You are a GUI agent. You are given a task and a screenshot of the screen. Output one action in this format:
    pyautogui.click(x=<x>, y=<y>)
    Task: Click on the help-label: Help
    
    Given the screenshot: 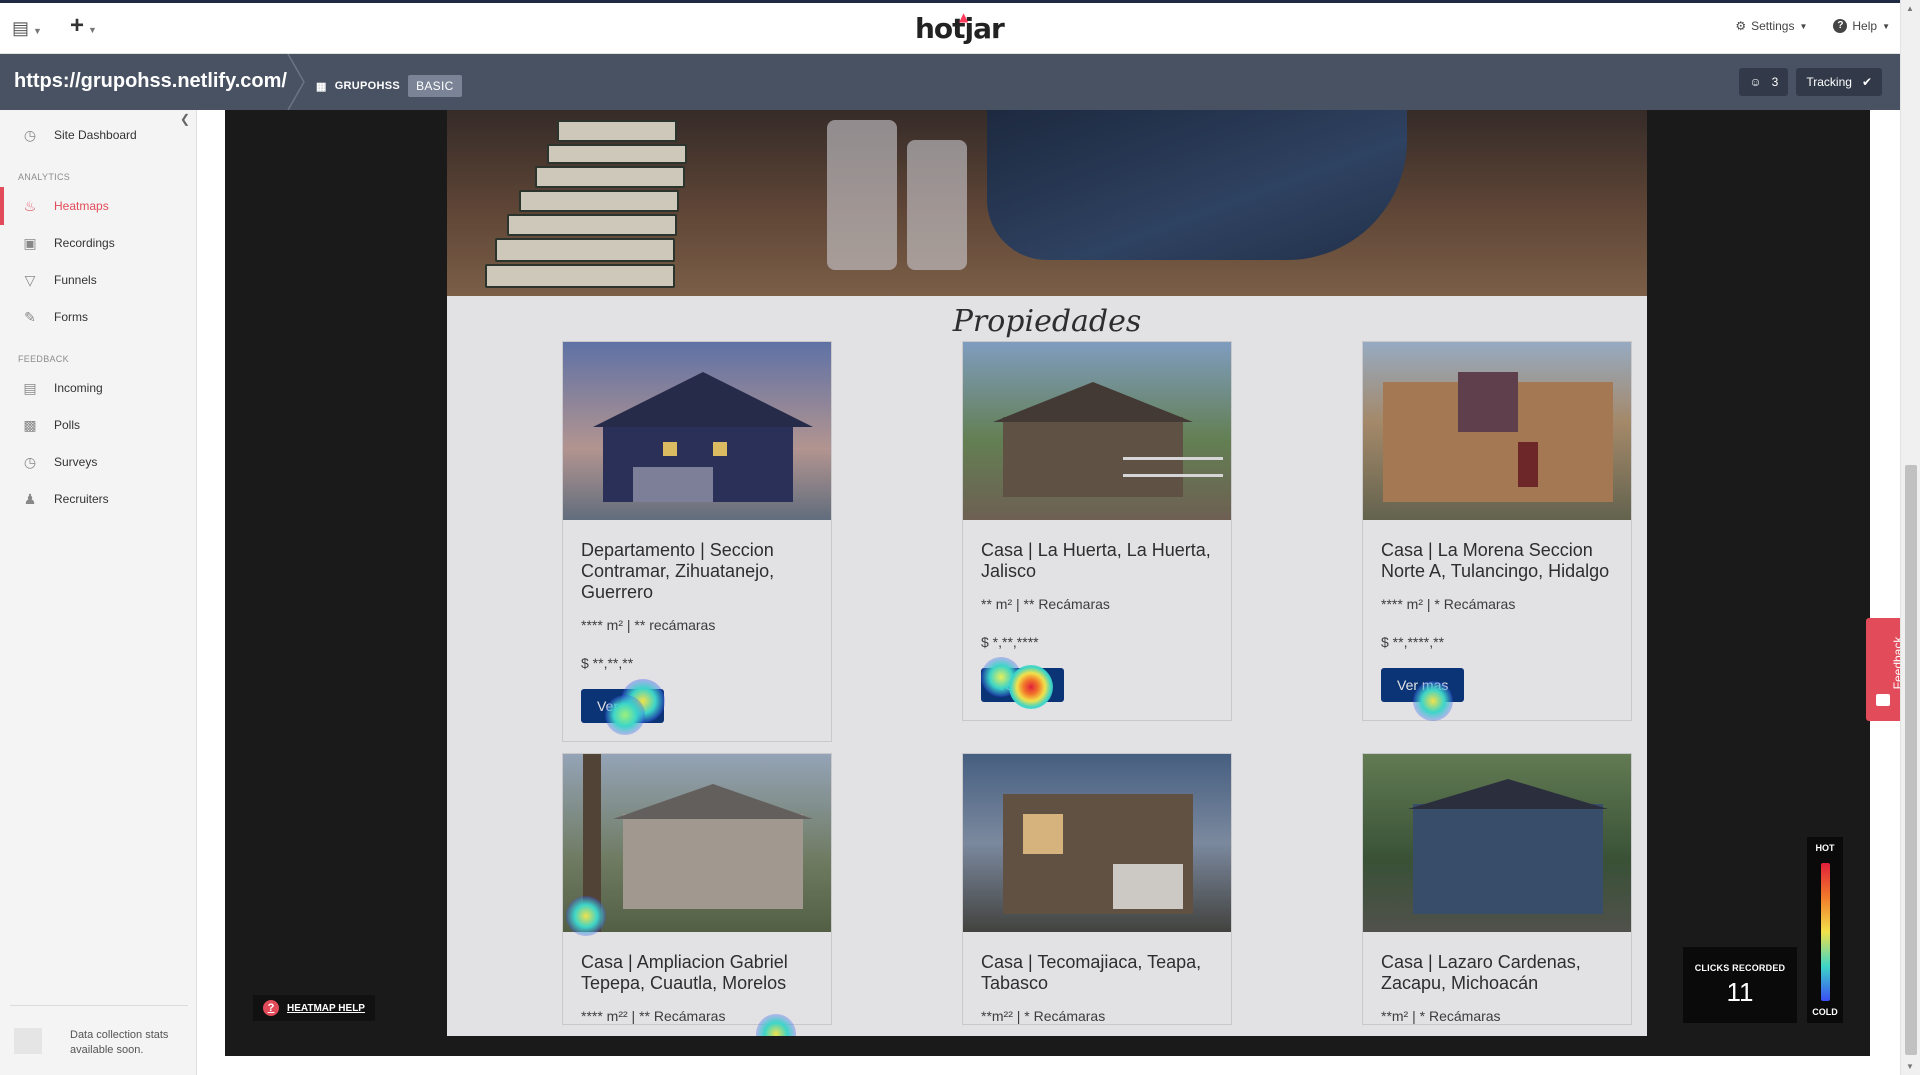 What is the action you would take?
    pyautogui.click(x=1865, y=26)
    